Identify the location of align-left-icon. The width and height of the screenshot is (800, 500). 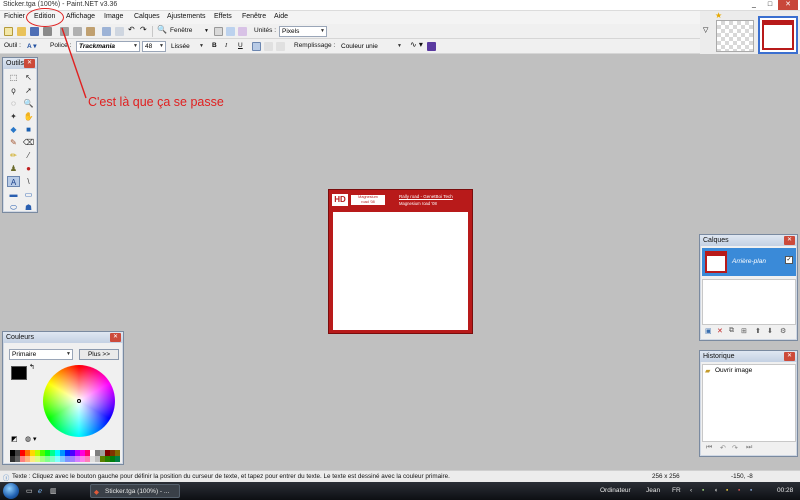
(256, 46).